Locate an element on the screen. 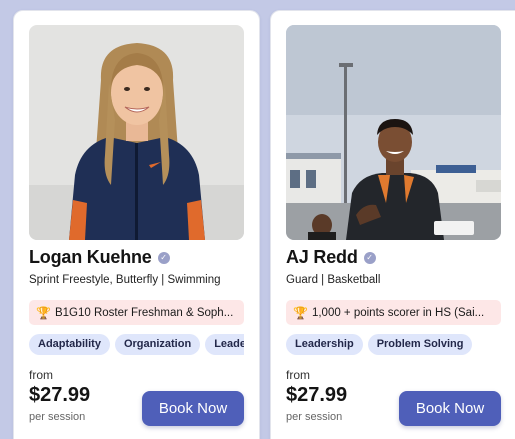 The image size is (515, 439). skill-tags: Leadership Problem Solving is located at coordinates (393, 345).